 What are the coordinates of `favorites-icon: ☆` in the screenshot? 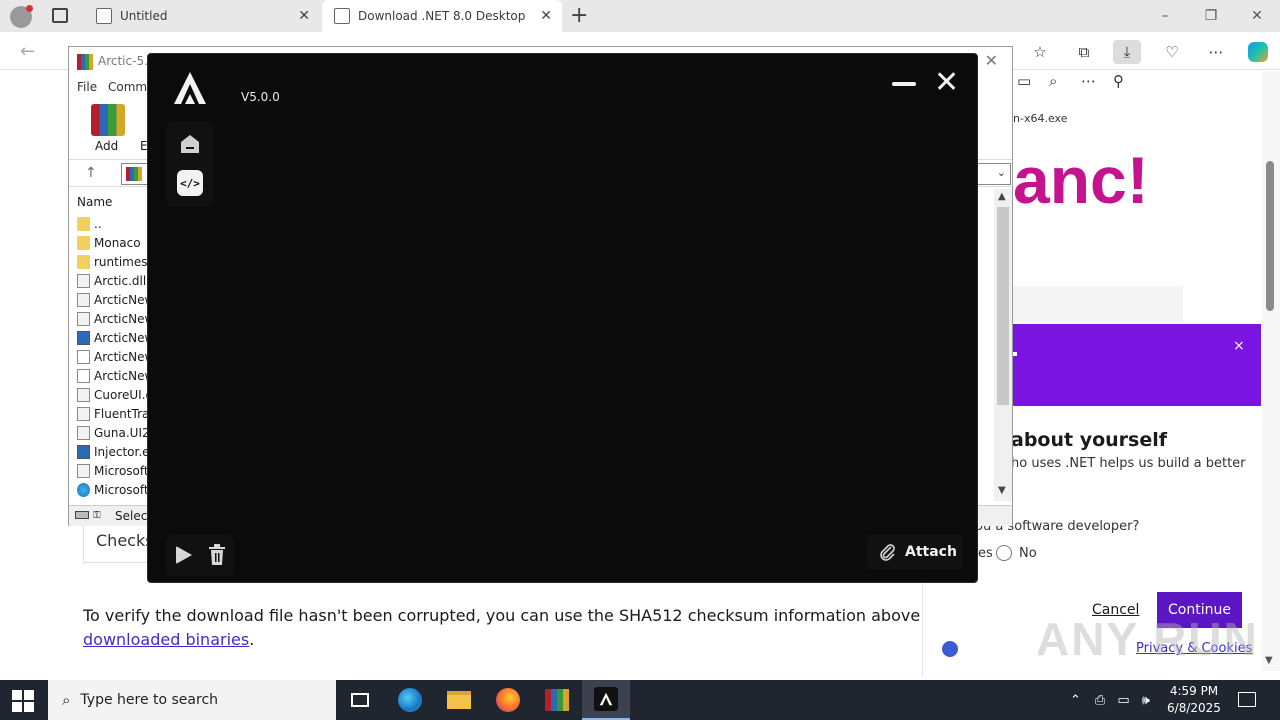 It's located at (1040, 52).